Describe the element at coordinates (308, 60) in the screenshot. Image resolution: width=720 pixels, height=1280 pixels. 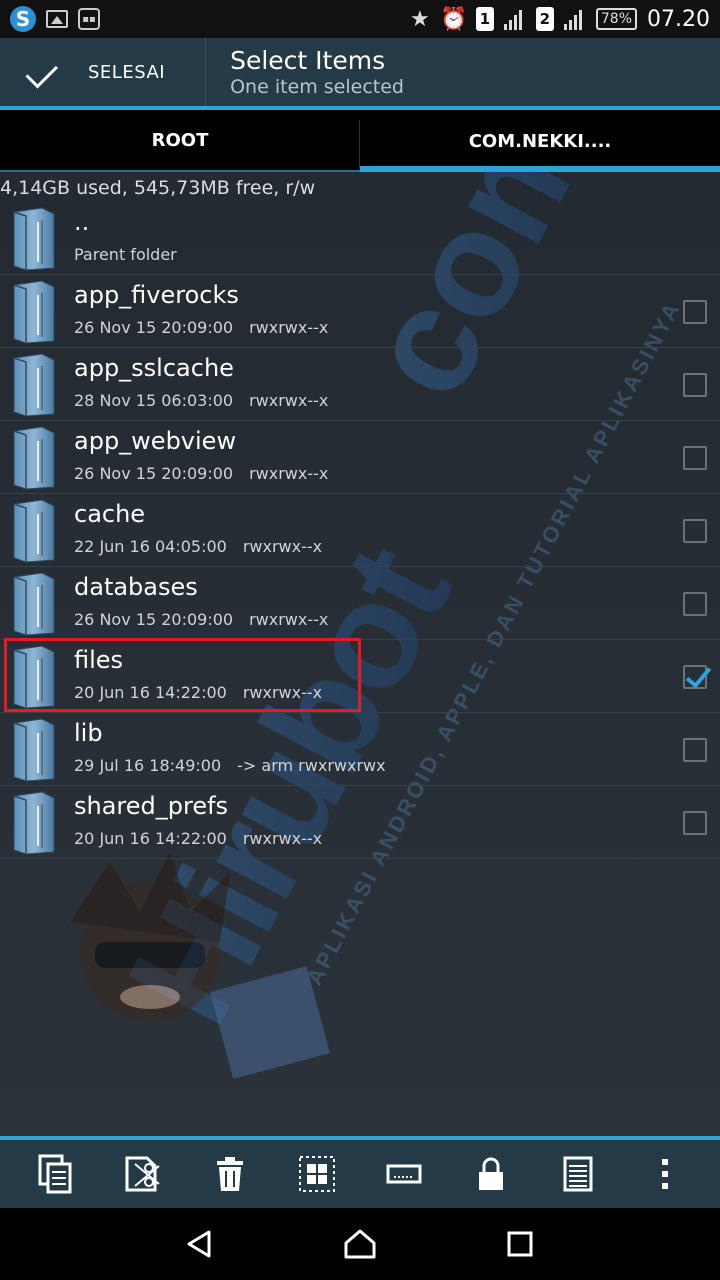
I see `page-title: Select Items` at that location.